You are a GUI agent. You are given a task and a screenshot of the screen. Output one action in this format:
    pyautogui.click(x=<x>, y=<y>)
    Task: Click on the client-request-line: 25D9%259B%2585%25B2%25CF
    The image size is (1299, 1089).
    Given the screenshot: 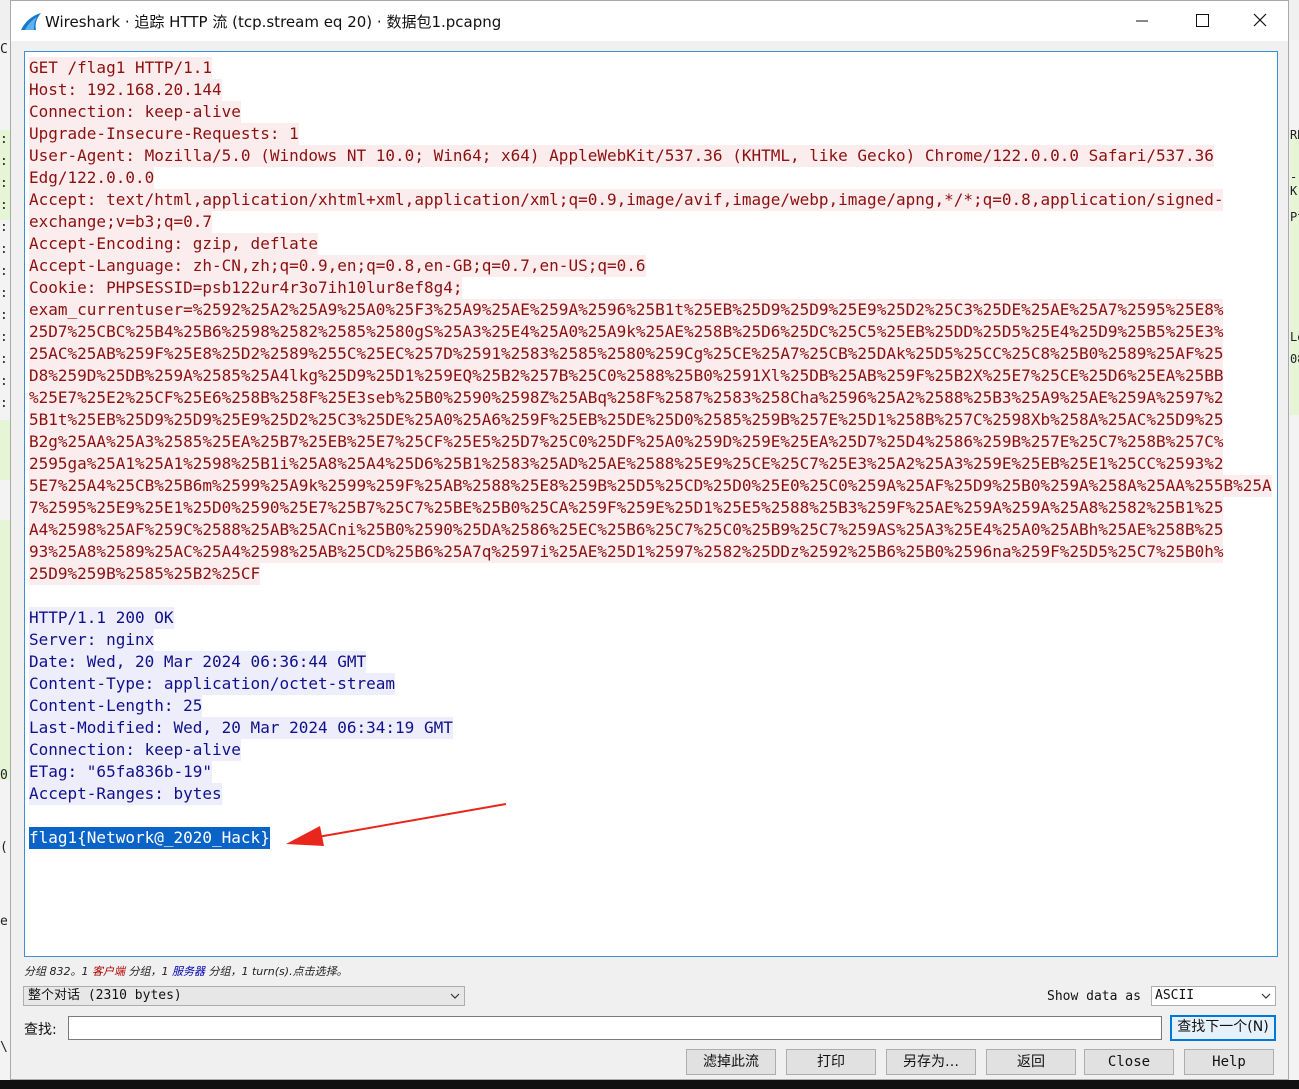 What is the action you would take?
    pyautogui.click(x=145, y=574)
    